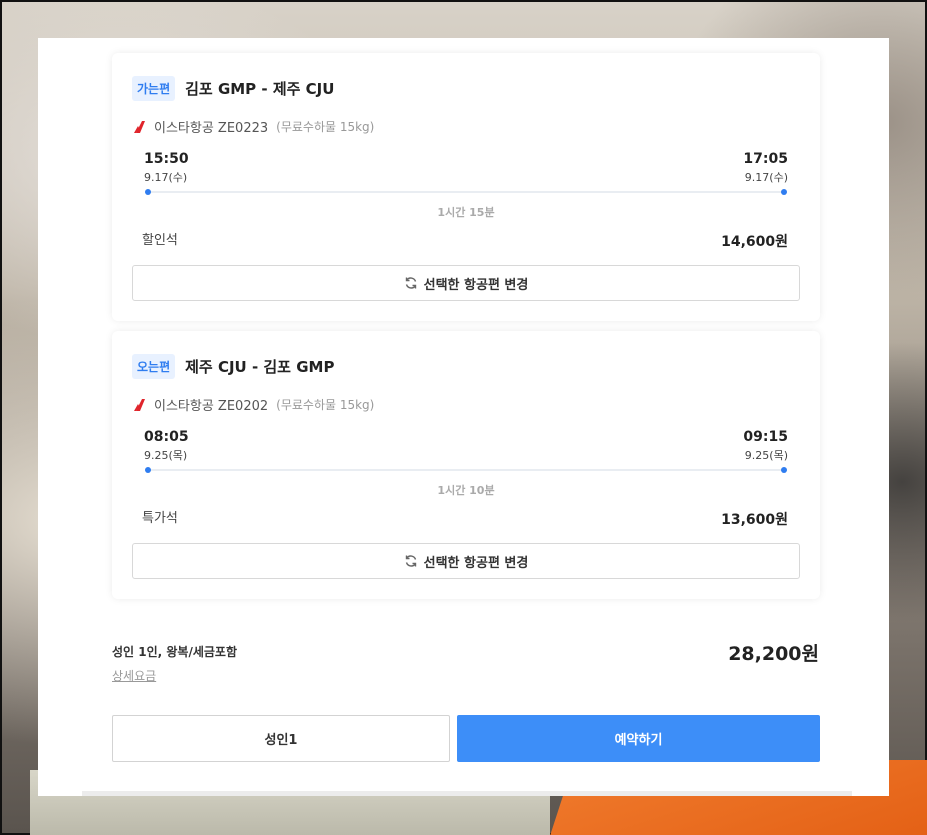  I want to click on outbound-timeline, so click(466, 192).